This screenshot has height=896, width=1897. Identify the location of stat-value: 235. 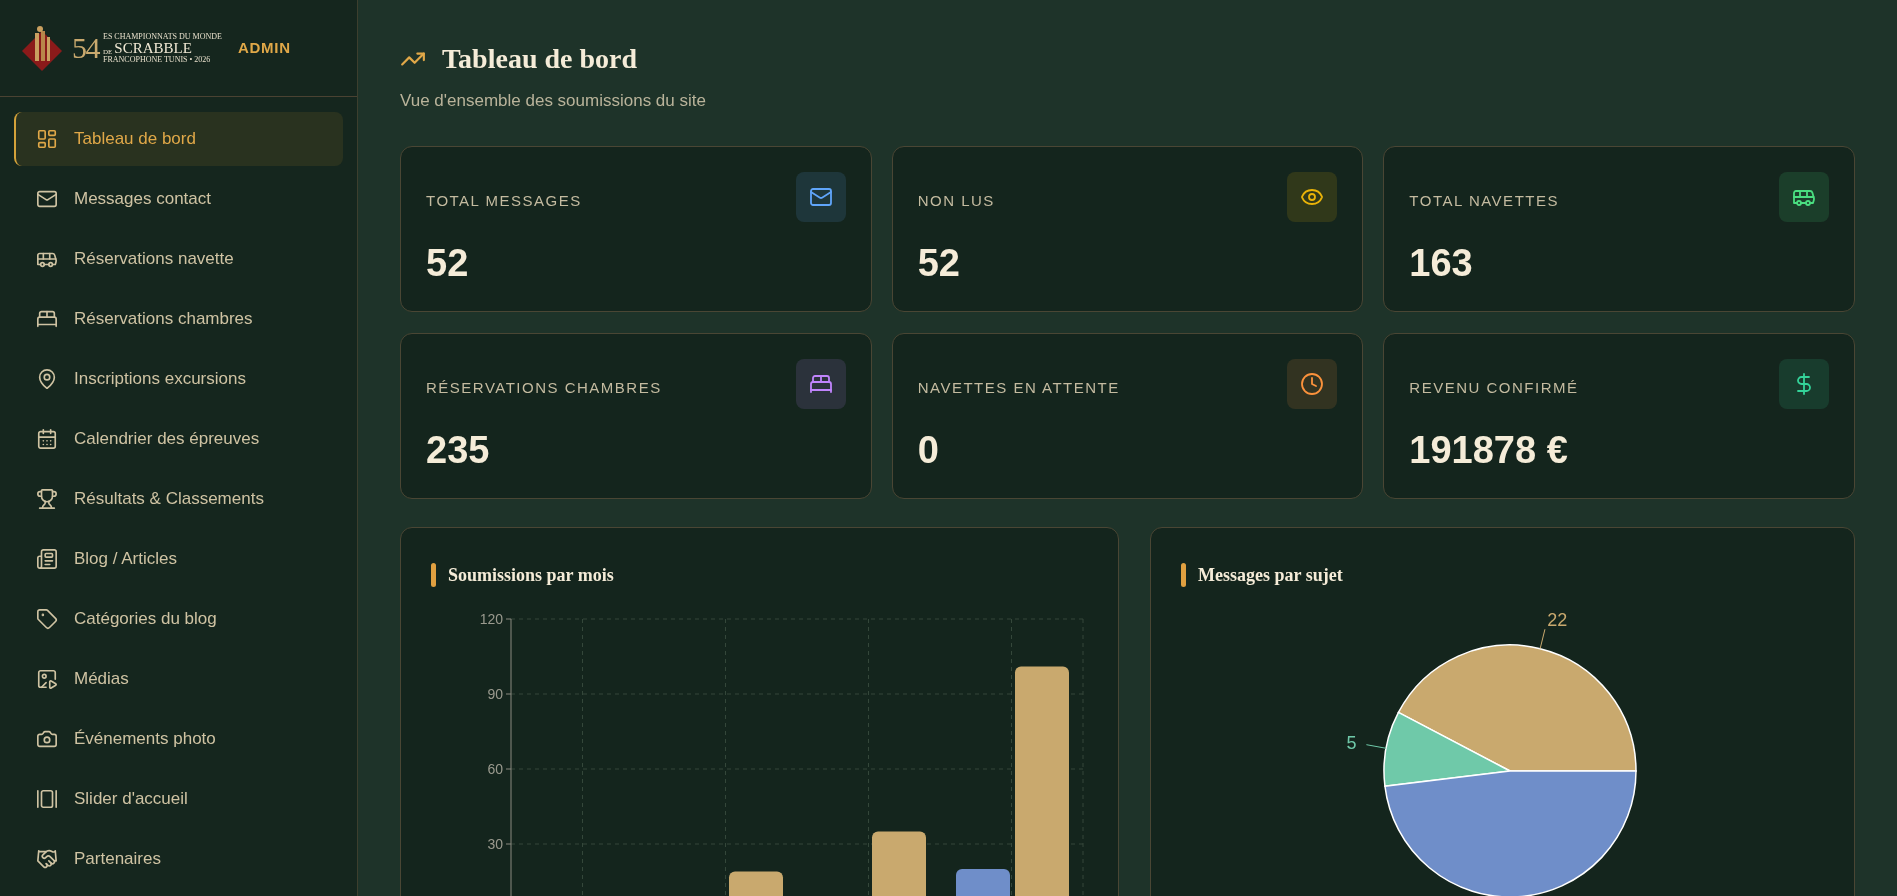
(458, 449).